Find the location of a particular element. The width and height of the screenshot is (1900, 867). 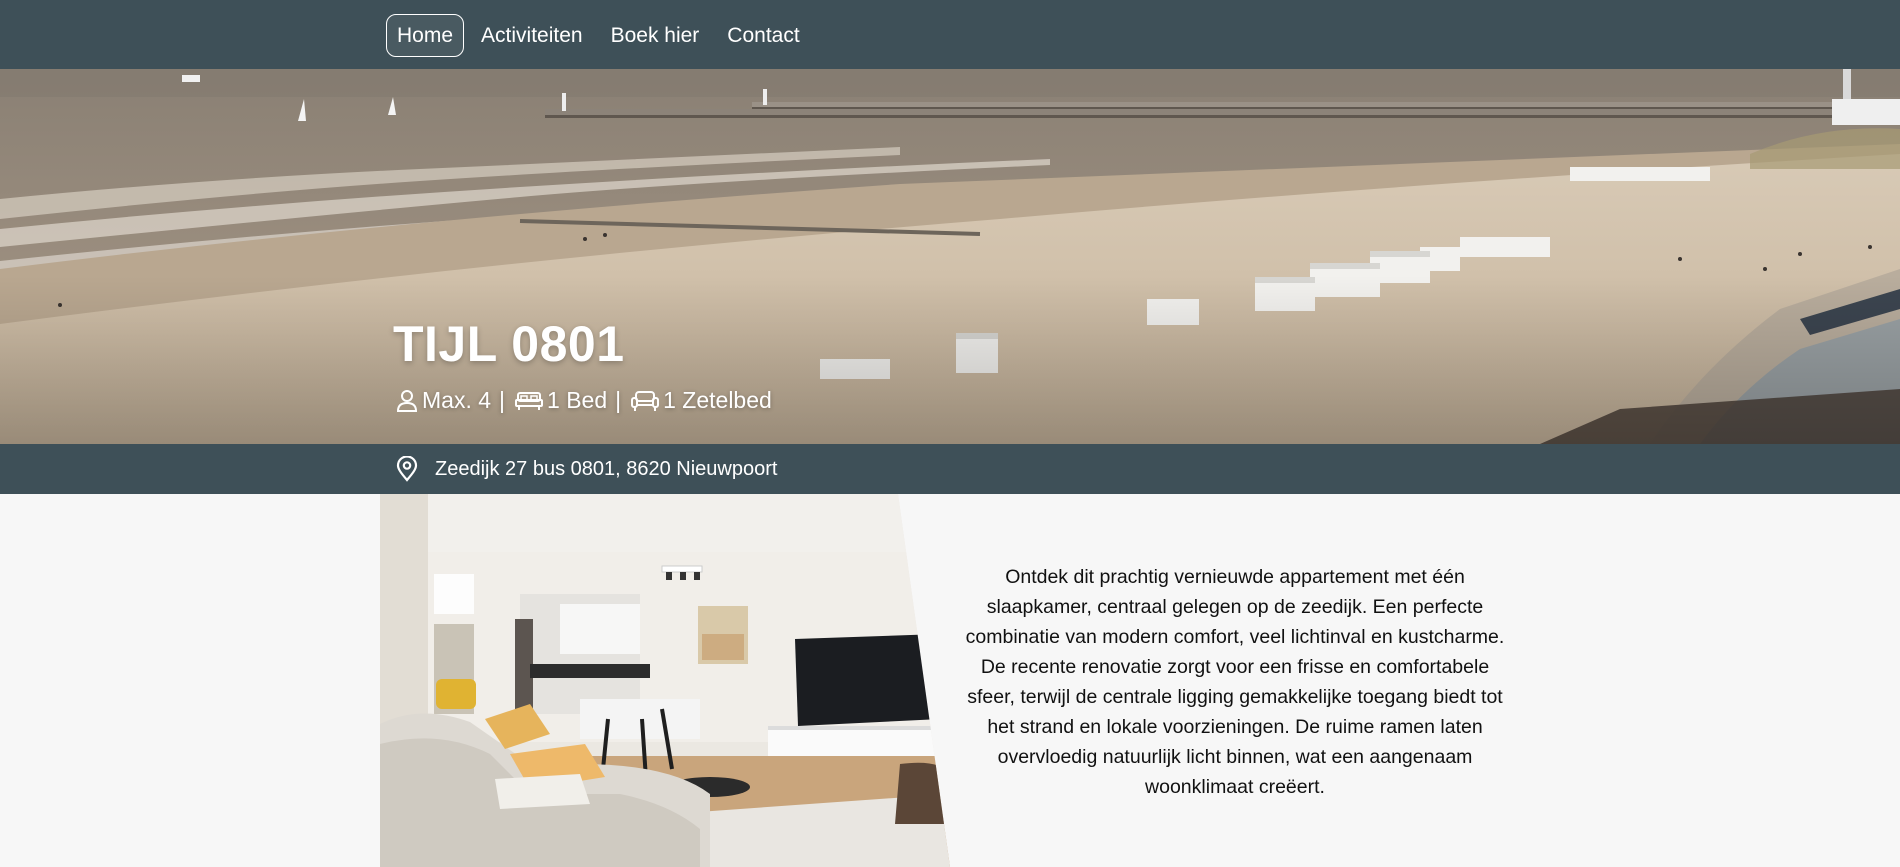

feature-sofa: 1 Zetelbed is located at coordinates (701, 400).